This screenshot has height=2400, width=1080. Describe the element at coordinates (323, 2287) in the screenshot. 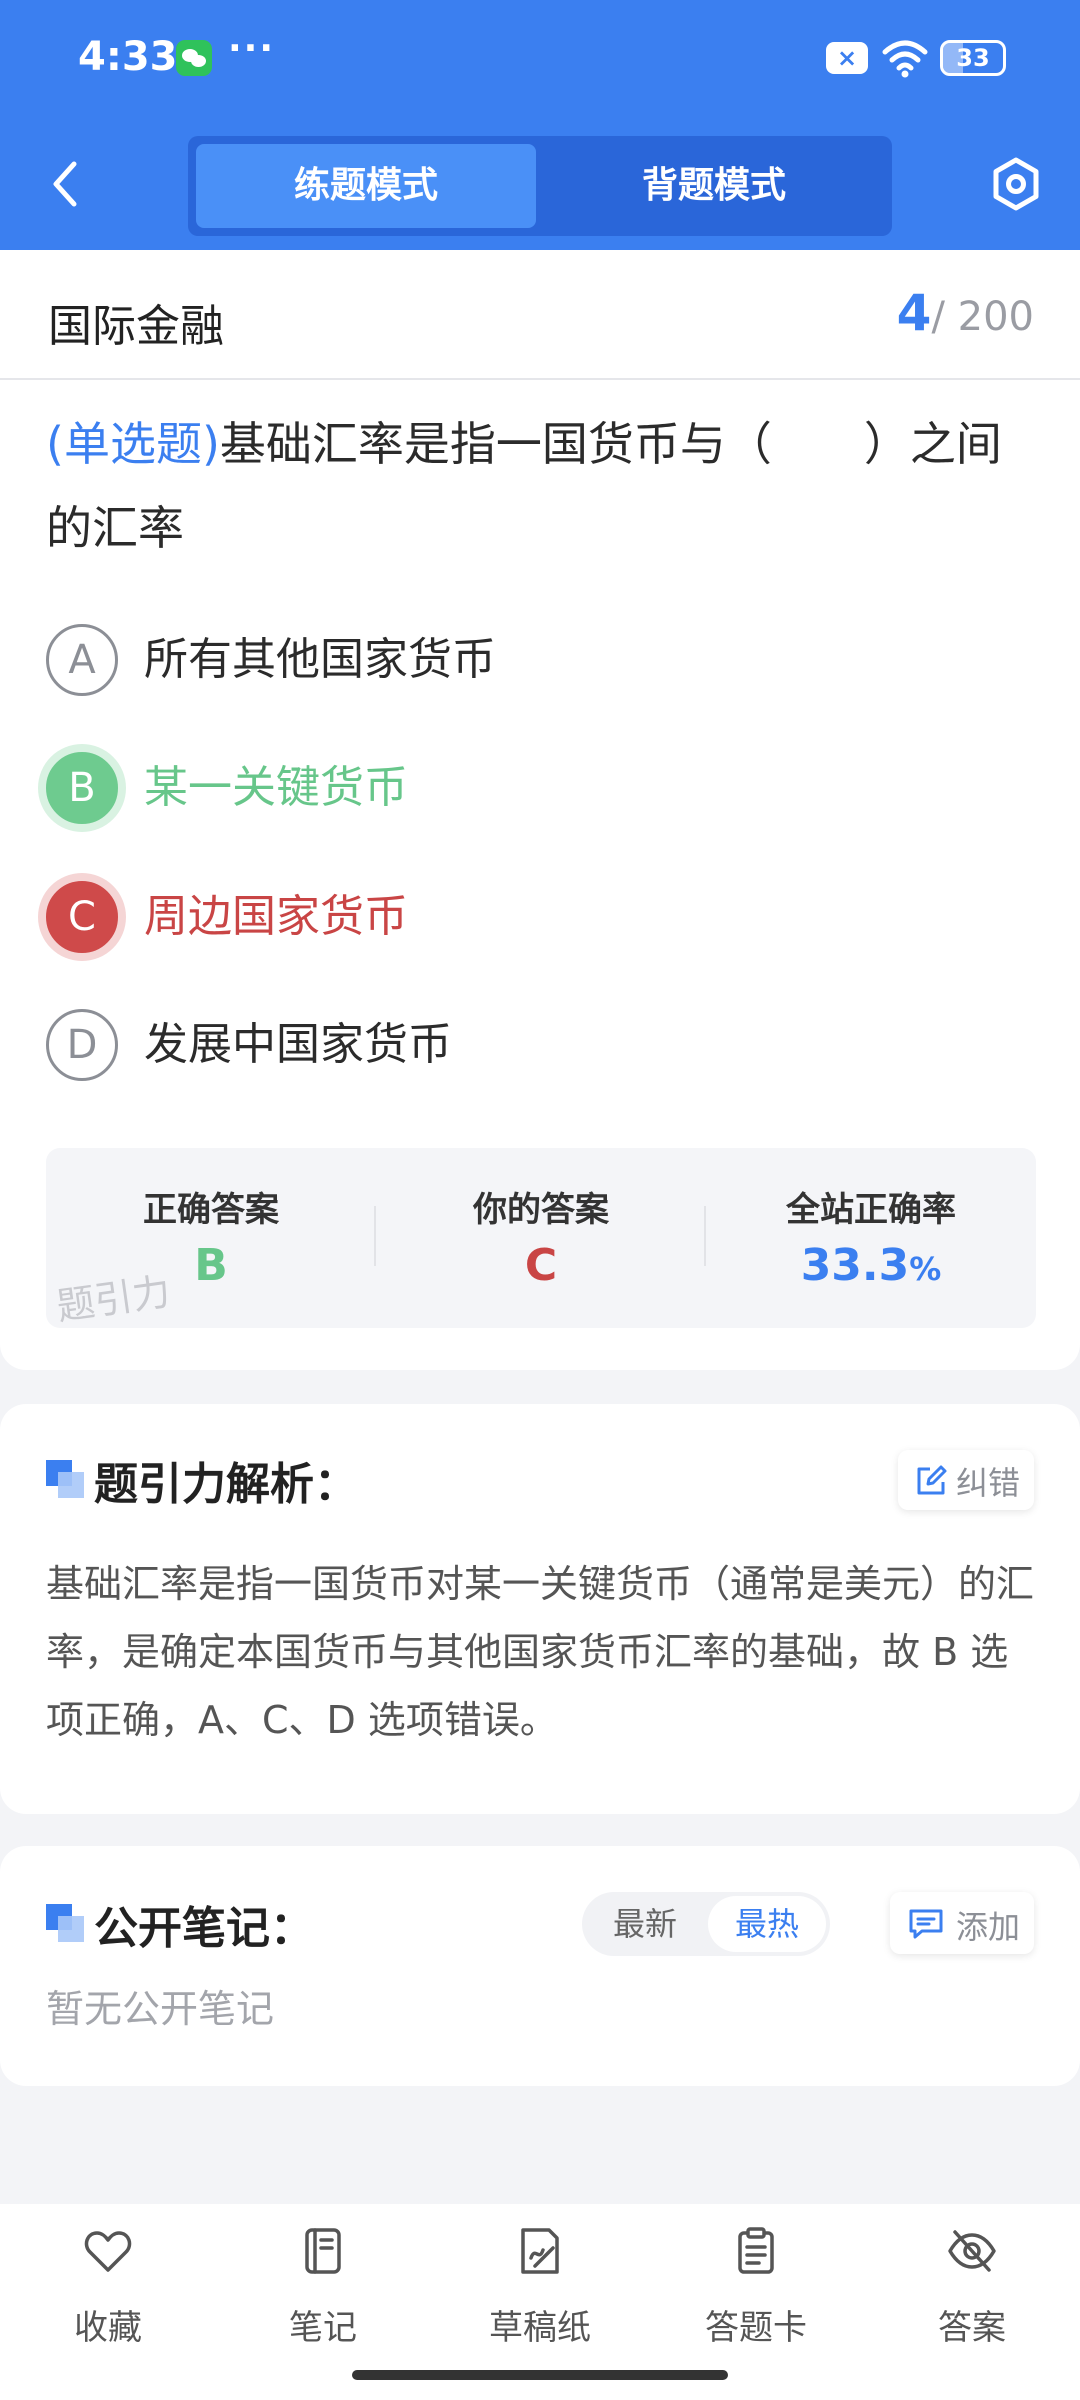

I see `notes-button: 笔记` at that location.